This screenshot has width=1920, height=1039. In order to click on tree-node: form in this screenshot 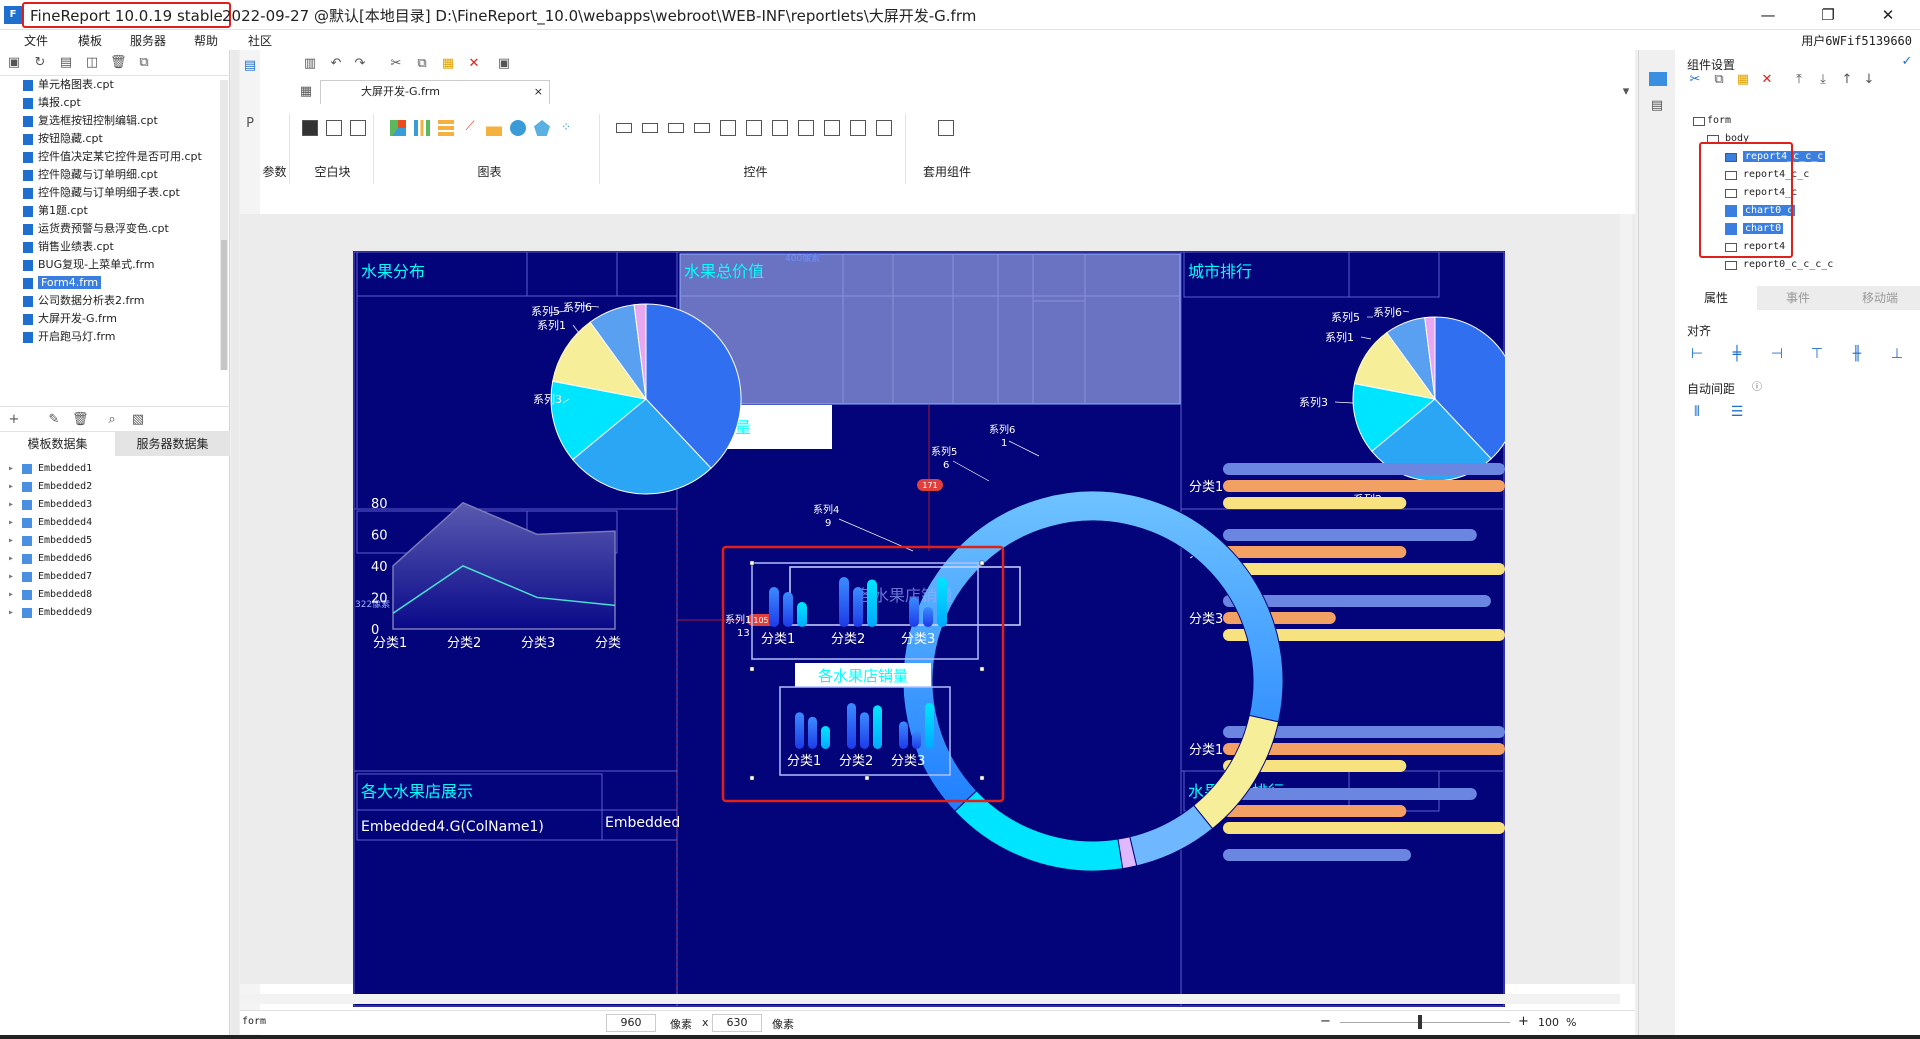, I will do `click(1799, 121)`.